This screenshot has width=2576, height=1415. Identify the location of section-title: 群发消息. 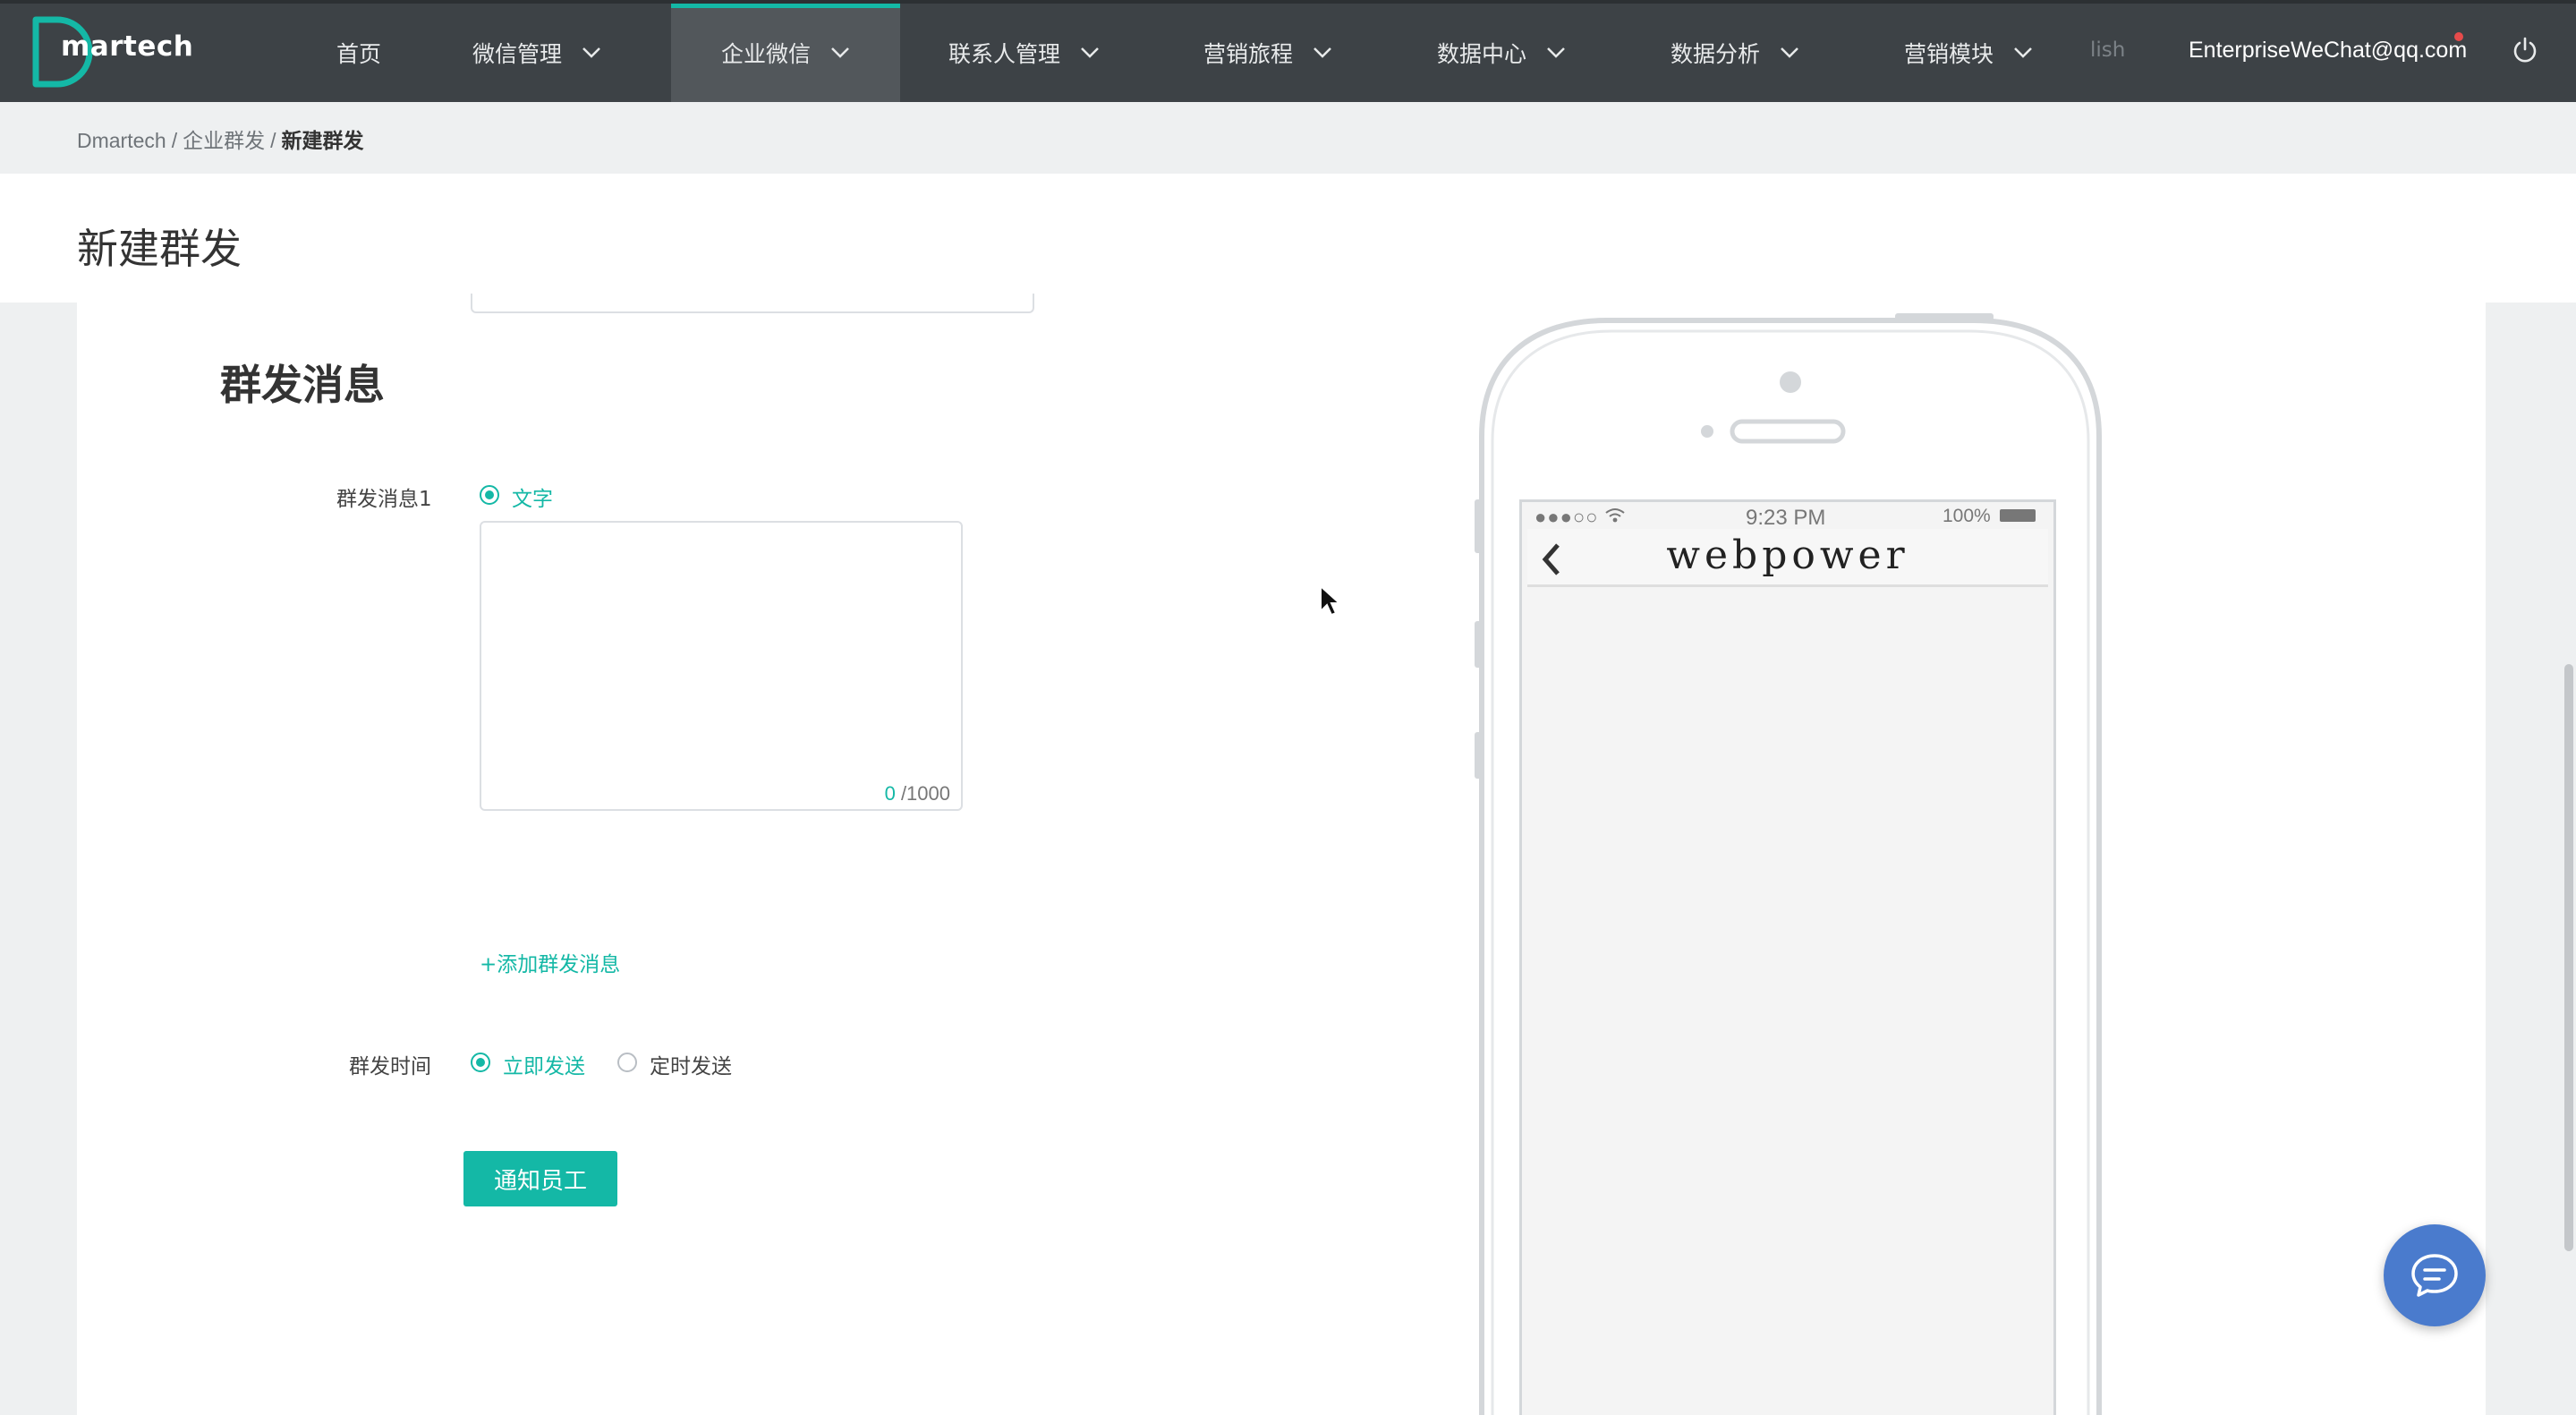
(302, 385).